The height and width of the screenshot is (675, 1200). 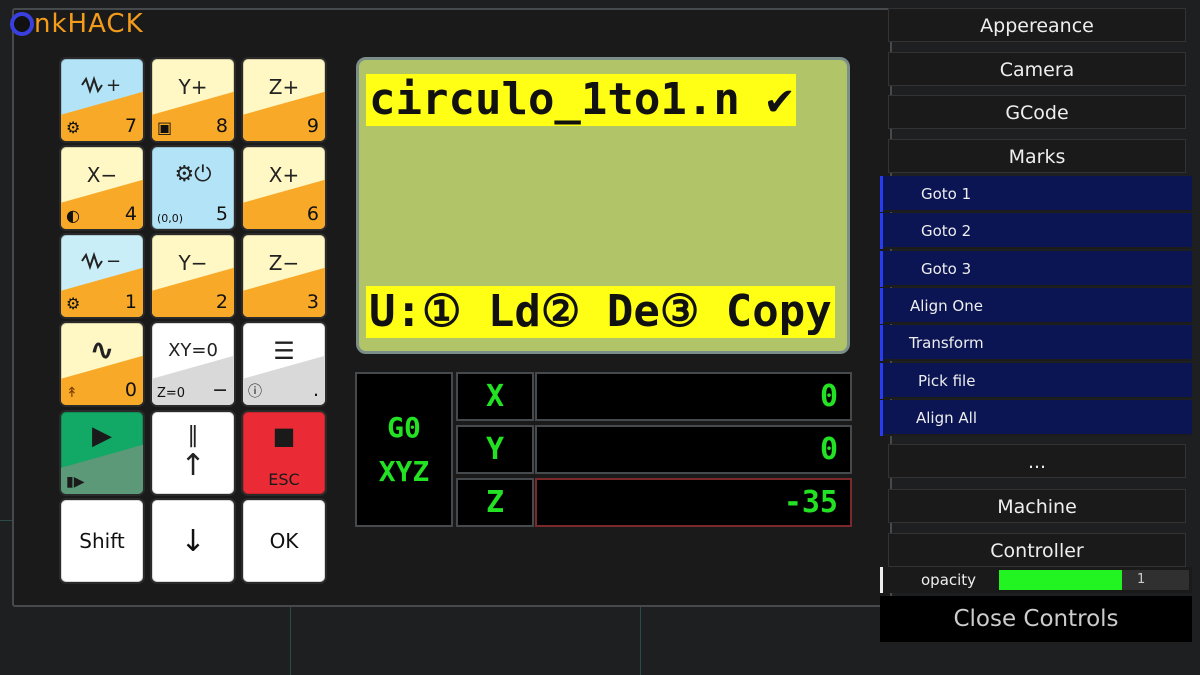 What do you see at coordinates (312, 214) in the screenshot?
I see `key-number: 6` at bounding box center [312, 214].